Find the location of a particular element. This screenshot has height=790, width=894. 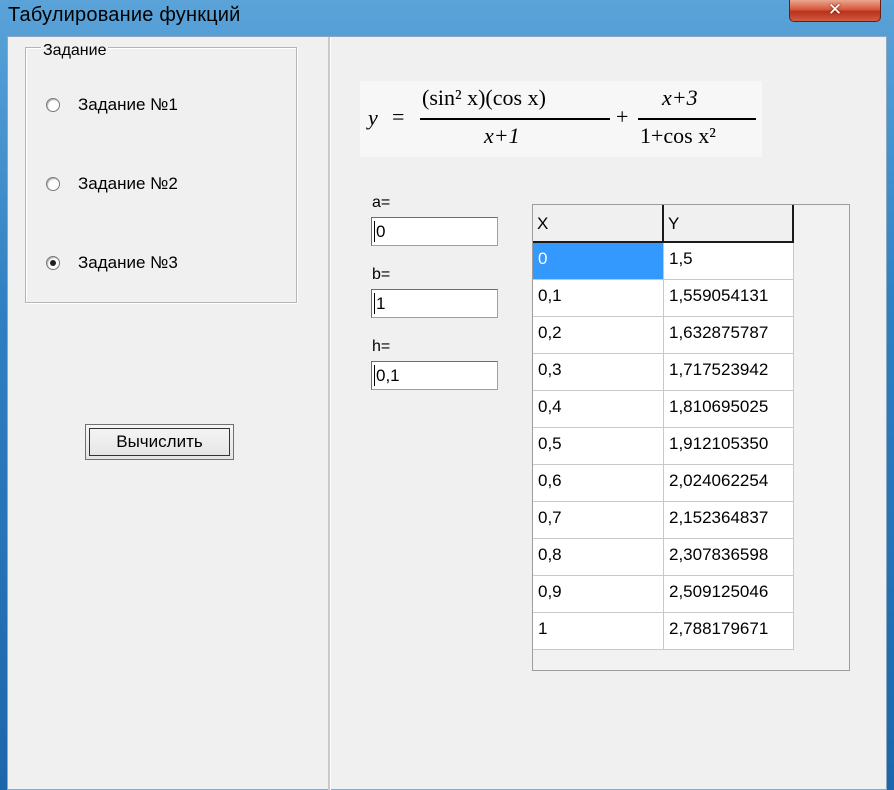

grid-cell-x: 0 is located at coordinates (598, 261).